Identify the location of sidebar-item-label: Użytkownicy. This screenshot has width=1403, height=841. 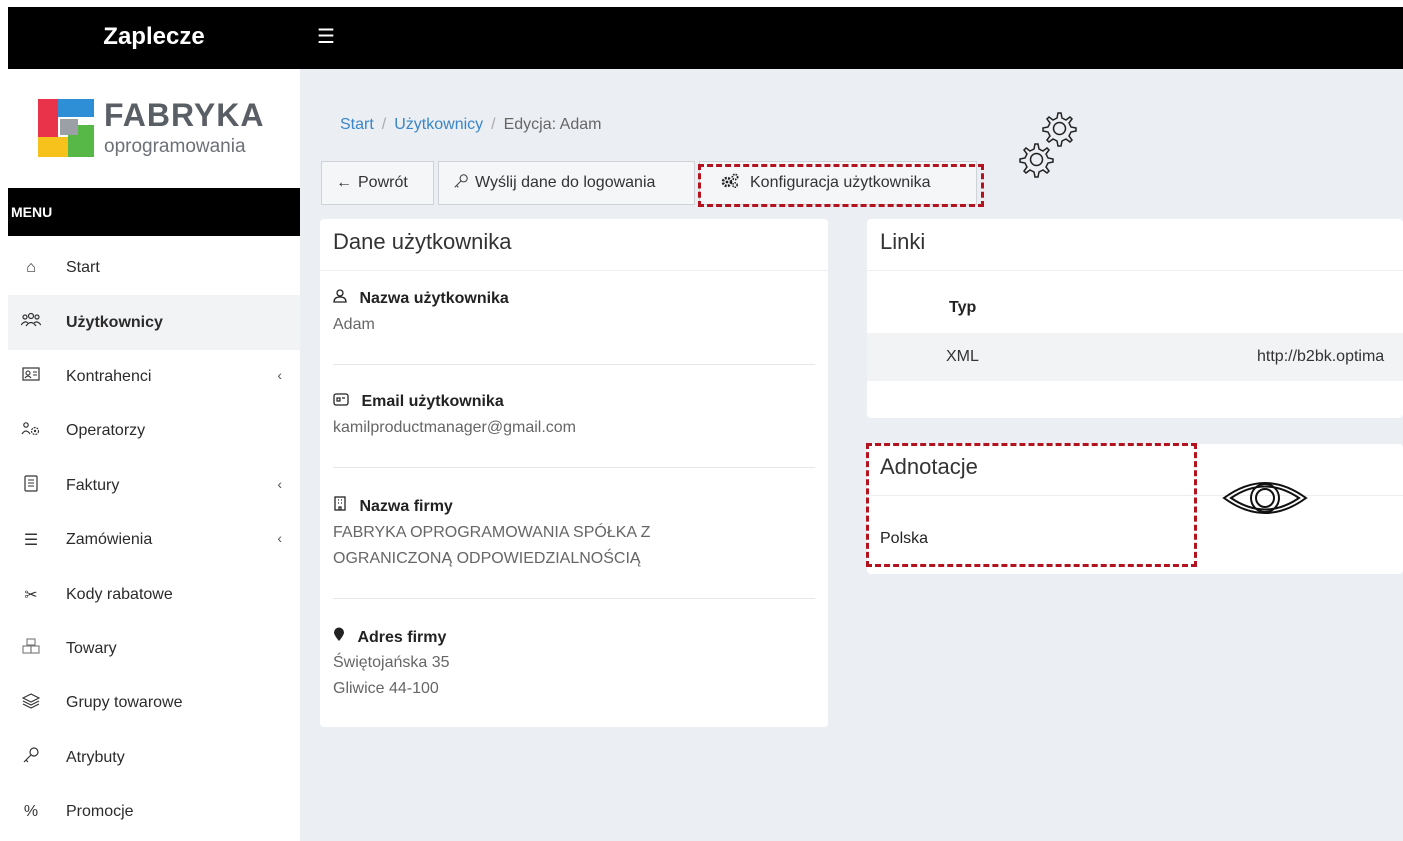
(114, 322).